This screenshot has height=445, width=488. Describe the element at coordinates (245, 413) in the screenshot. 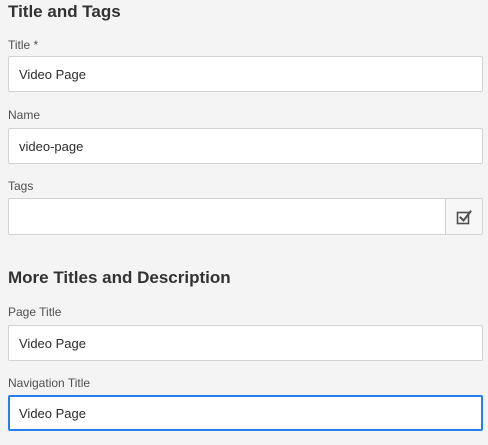

I see `navigation-title-field` at that location.